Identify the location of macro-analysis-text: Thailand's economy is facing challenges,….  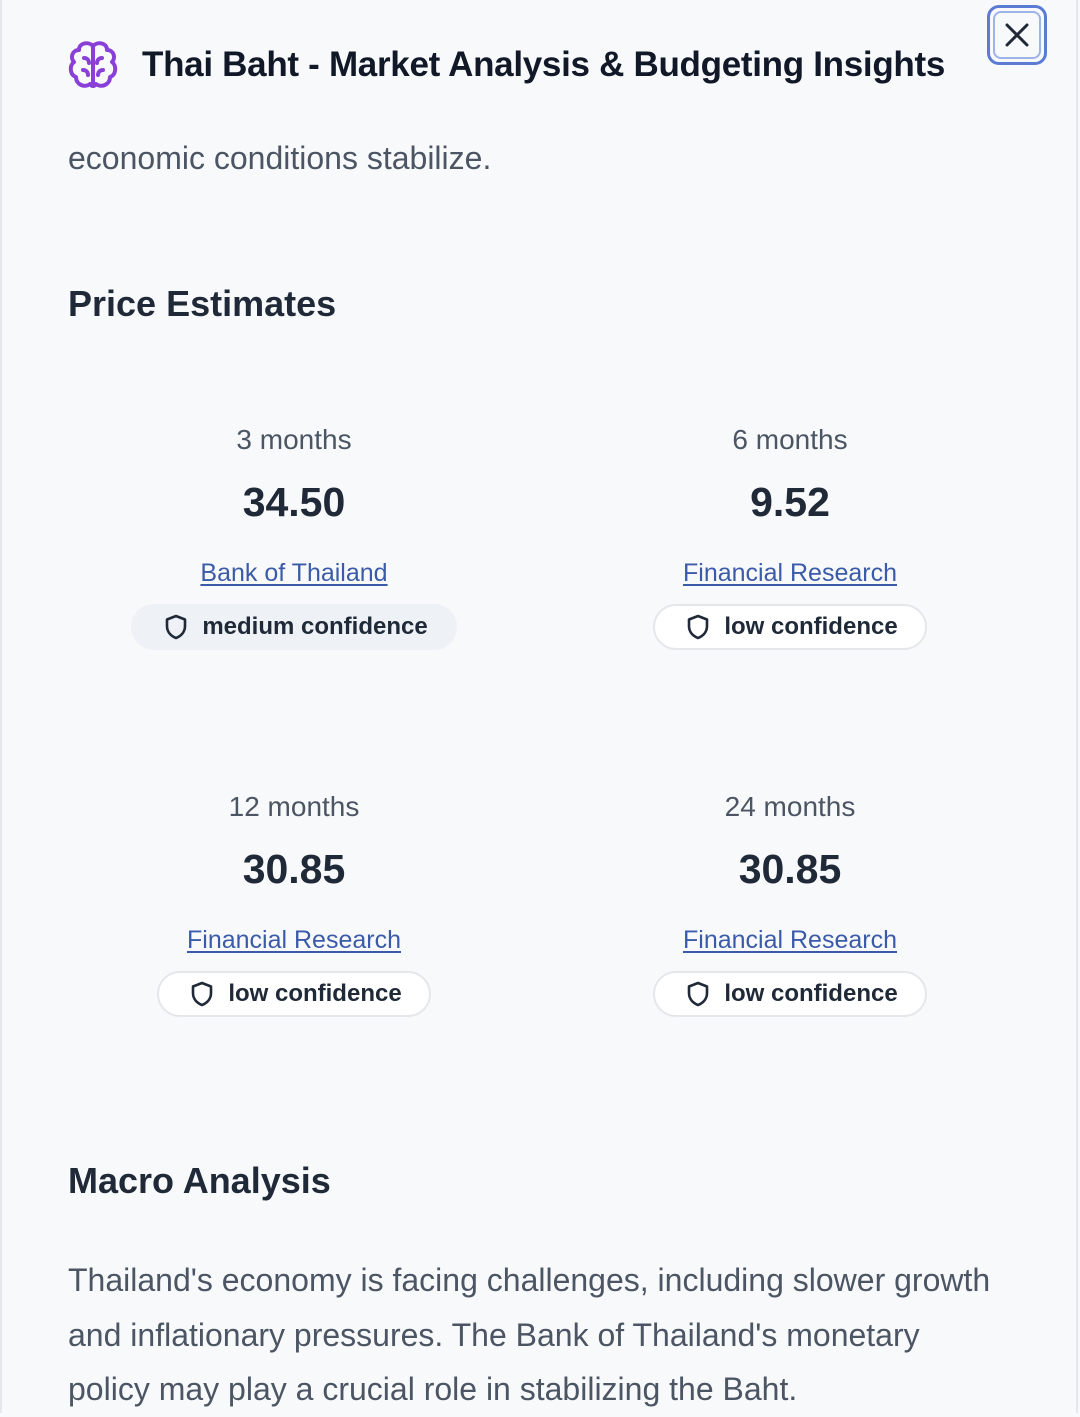
(529, 1334).